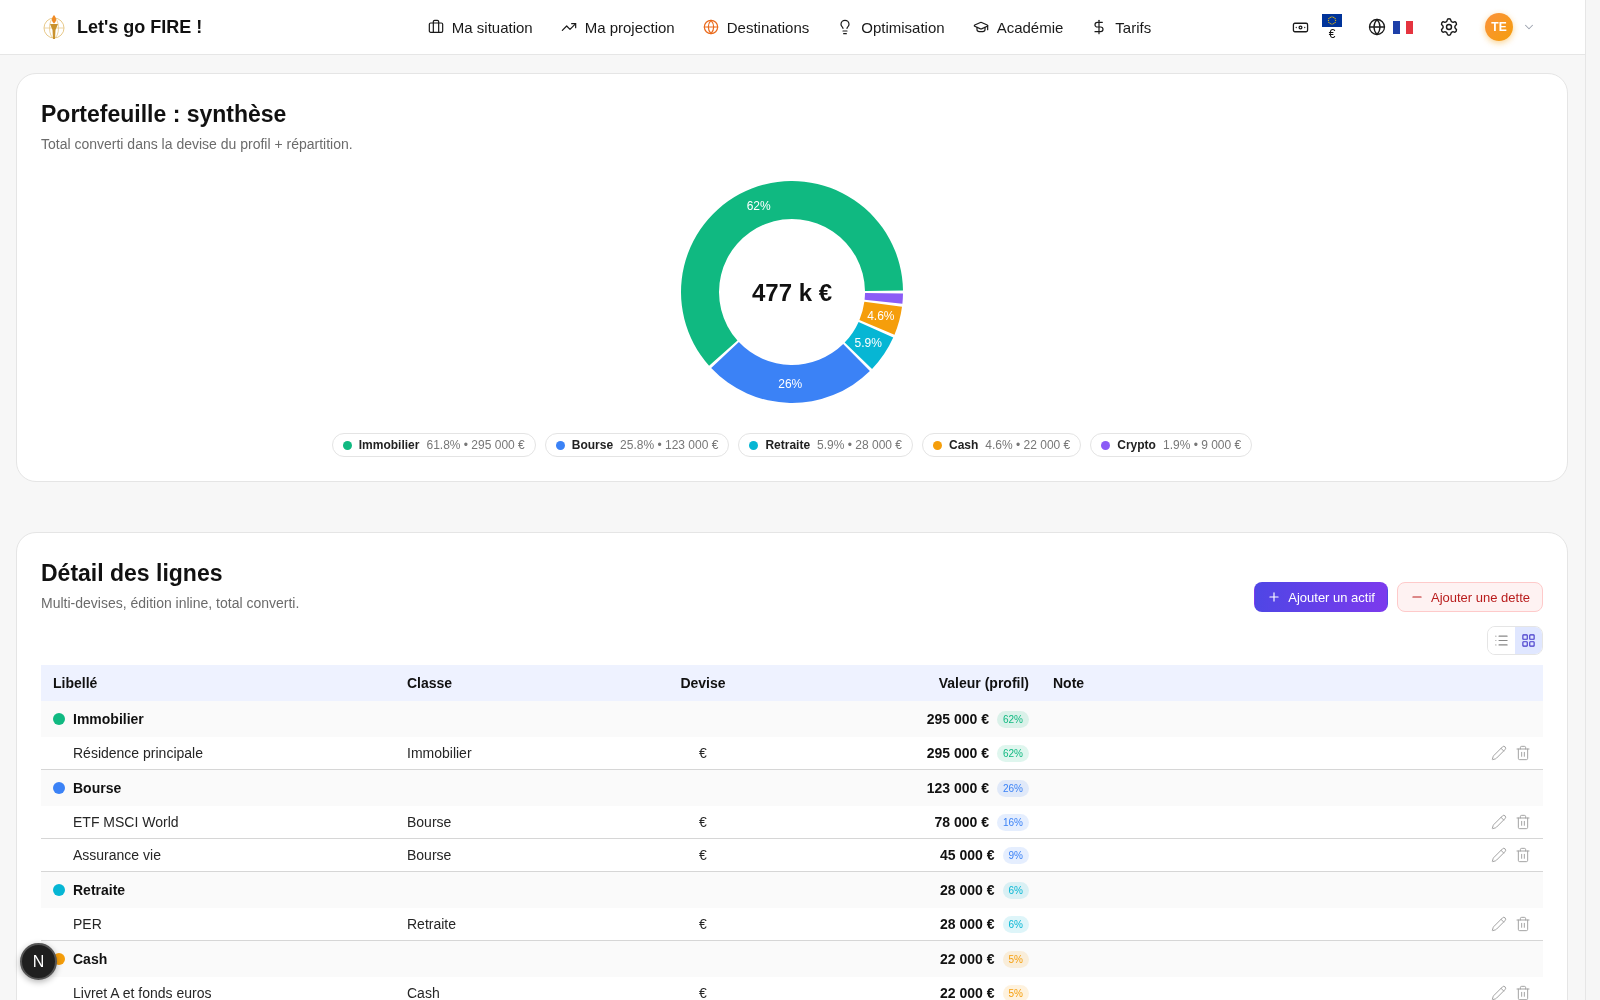  Describe the element at coordinates (961, 822) in the screenshot. I see `asset-value: 78 000 €` at that location.